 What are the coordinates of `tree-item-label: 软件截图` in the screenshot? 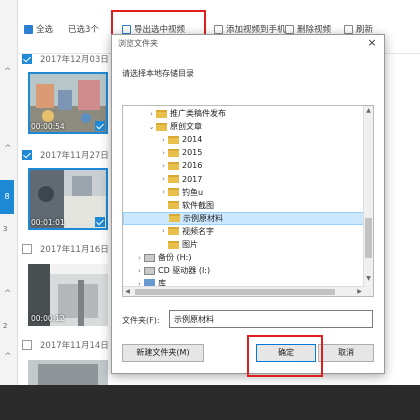 It's located at (198, 205).